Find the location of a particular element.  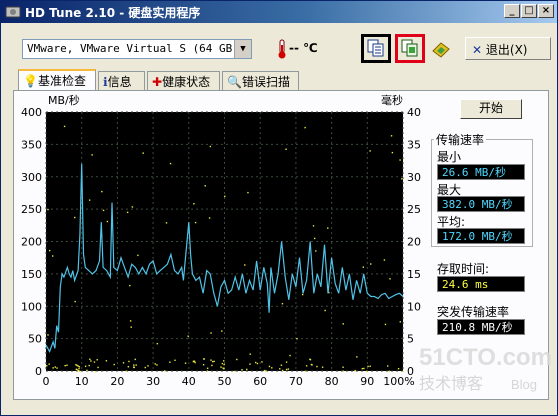

tab-health: ✚健康状态 is located at coordinates (183, 80).